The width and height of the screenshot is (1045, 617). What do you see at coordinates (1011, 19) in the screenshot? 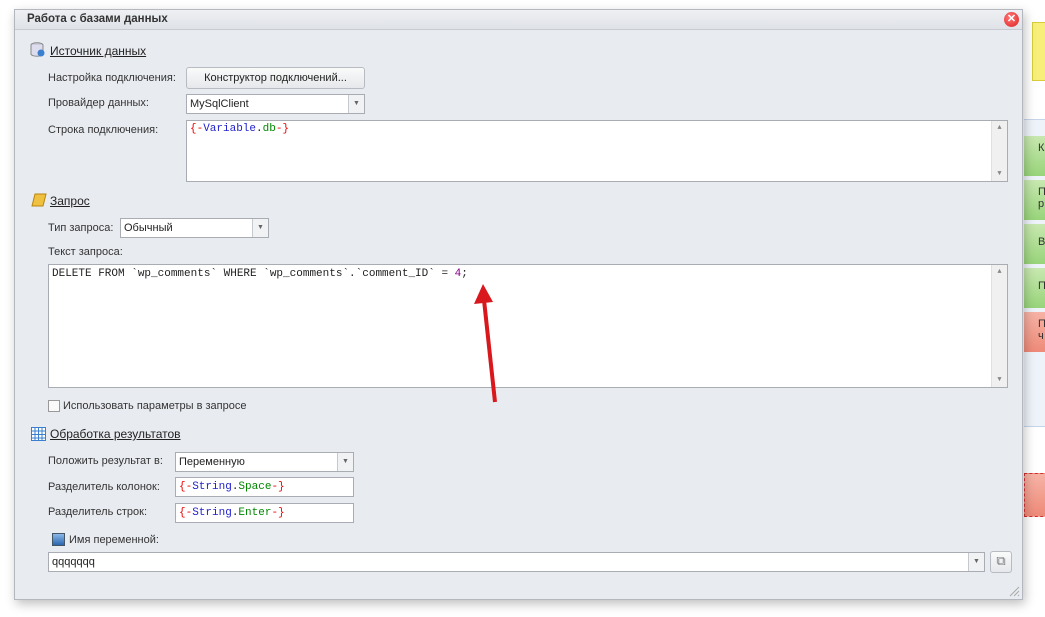
I see `close-icon: ✕` at bounding box center [1011, 19].